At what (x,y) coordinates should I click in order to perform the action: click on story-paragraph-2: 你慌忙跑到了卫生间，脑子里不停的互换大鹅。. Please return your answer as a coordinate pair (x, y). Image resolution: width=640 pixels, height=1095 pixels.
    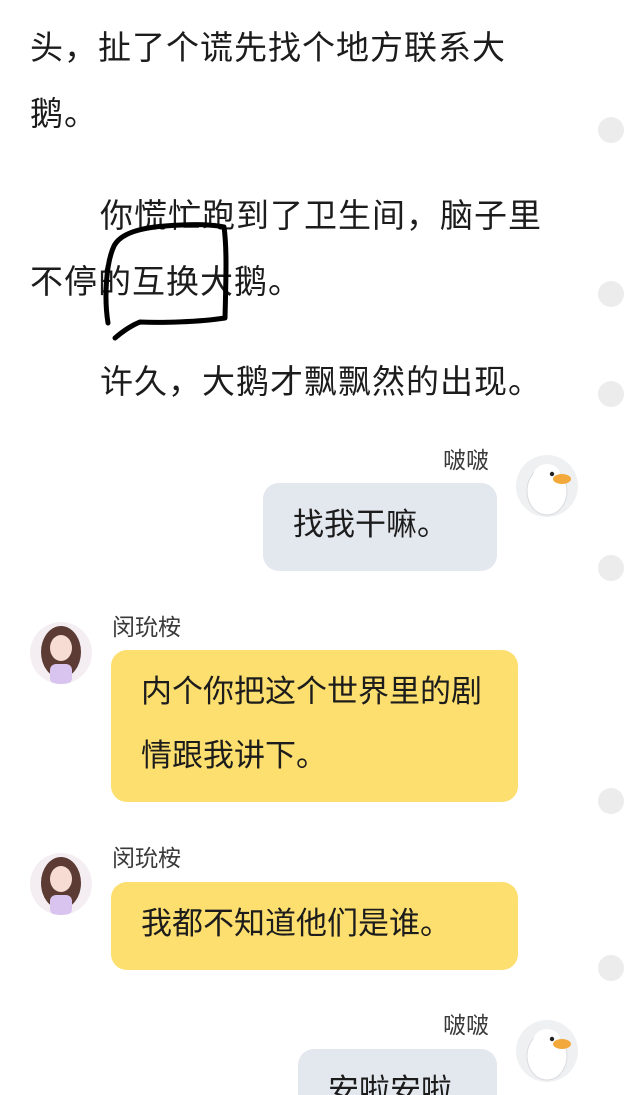
    Looking at the image, I should click on (286, 248).